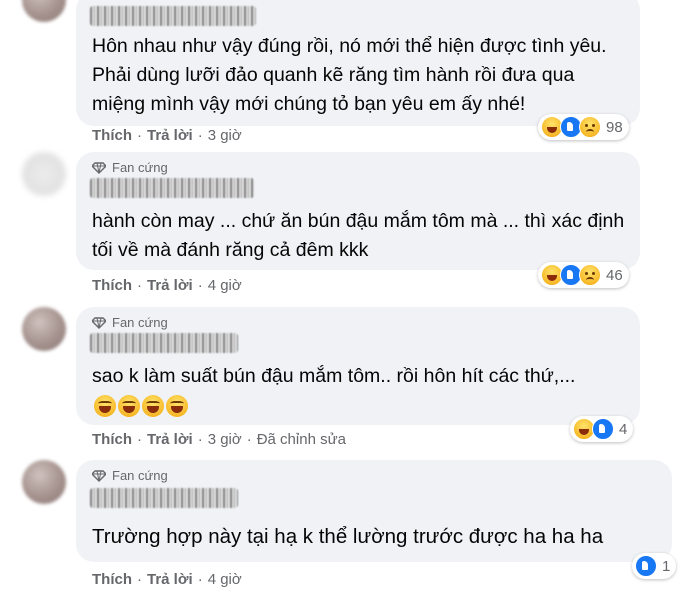 The width and height of the screenshot is (696, 600). What do you see at coordinates (141, 406) in the screenshot?
I see `emoji-row` at bounding box center [141, 406].